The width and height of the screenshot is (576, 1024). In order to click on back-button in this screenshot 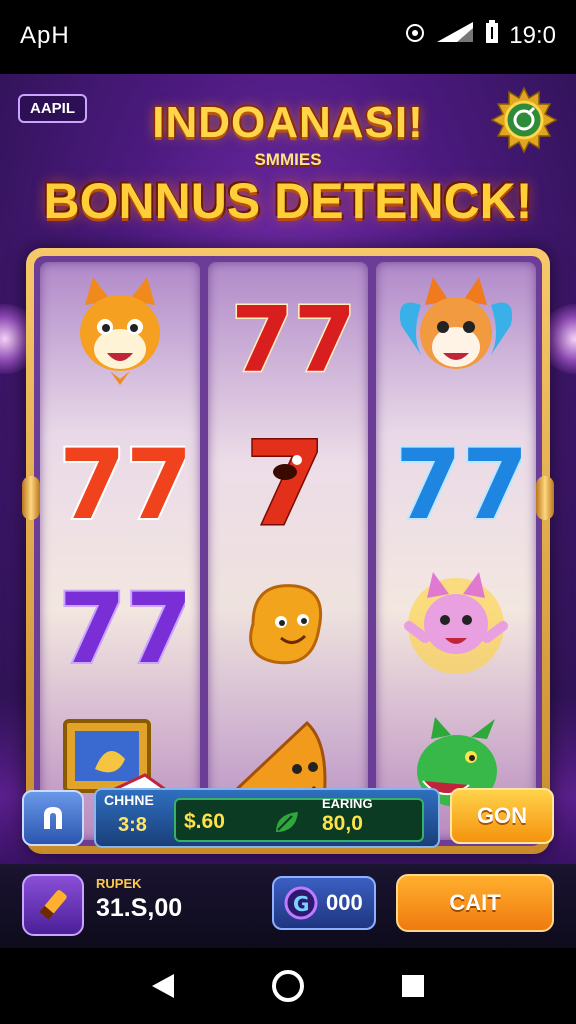, I will do `click(163, 986)`.